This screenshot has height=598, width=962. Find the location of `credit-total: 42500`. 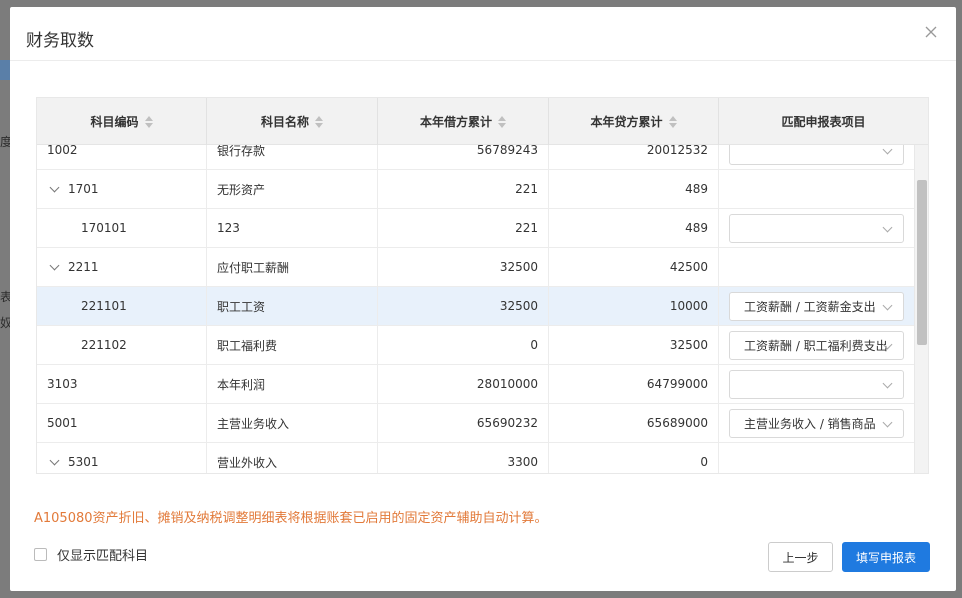

credit-total: 42500 is located at coordinates (634, 267).